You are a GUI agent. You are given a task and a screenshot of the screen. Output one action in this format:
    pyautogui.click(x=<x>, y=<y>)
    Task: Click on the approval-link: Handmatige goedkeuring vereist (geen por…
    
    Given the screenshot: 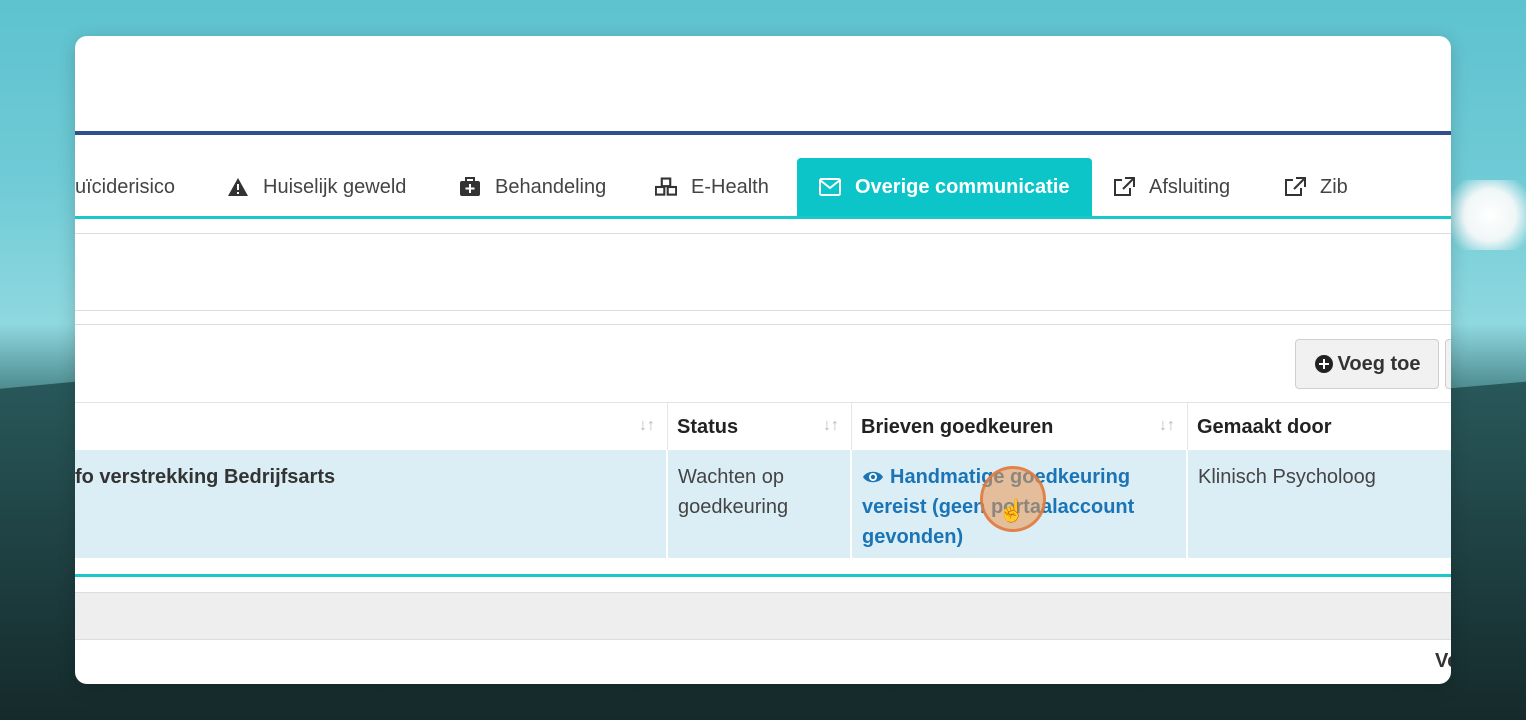 What is the action you would take?
    pyautogui.click(x=998, y=507)
    